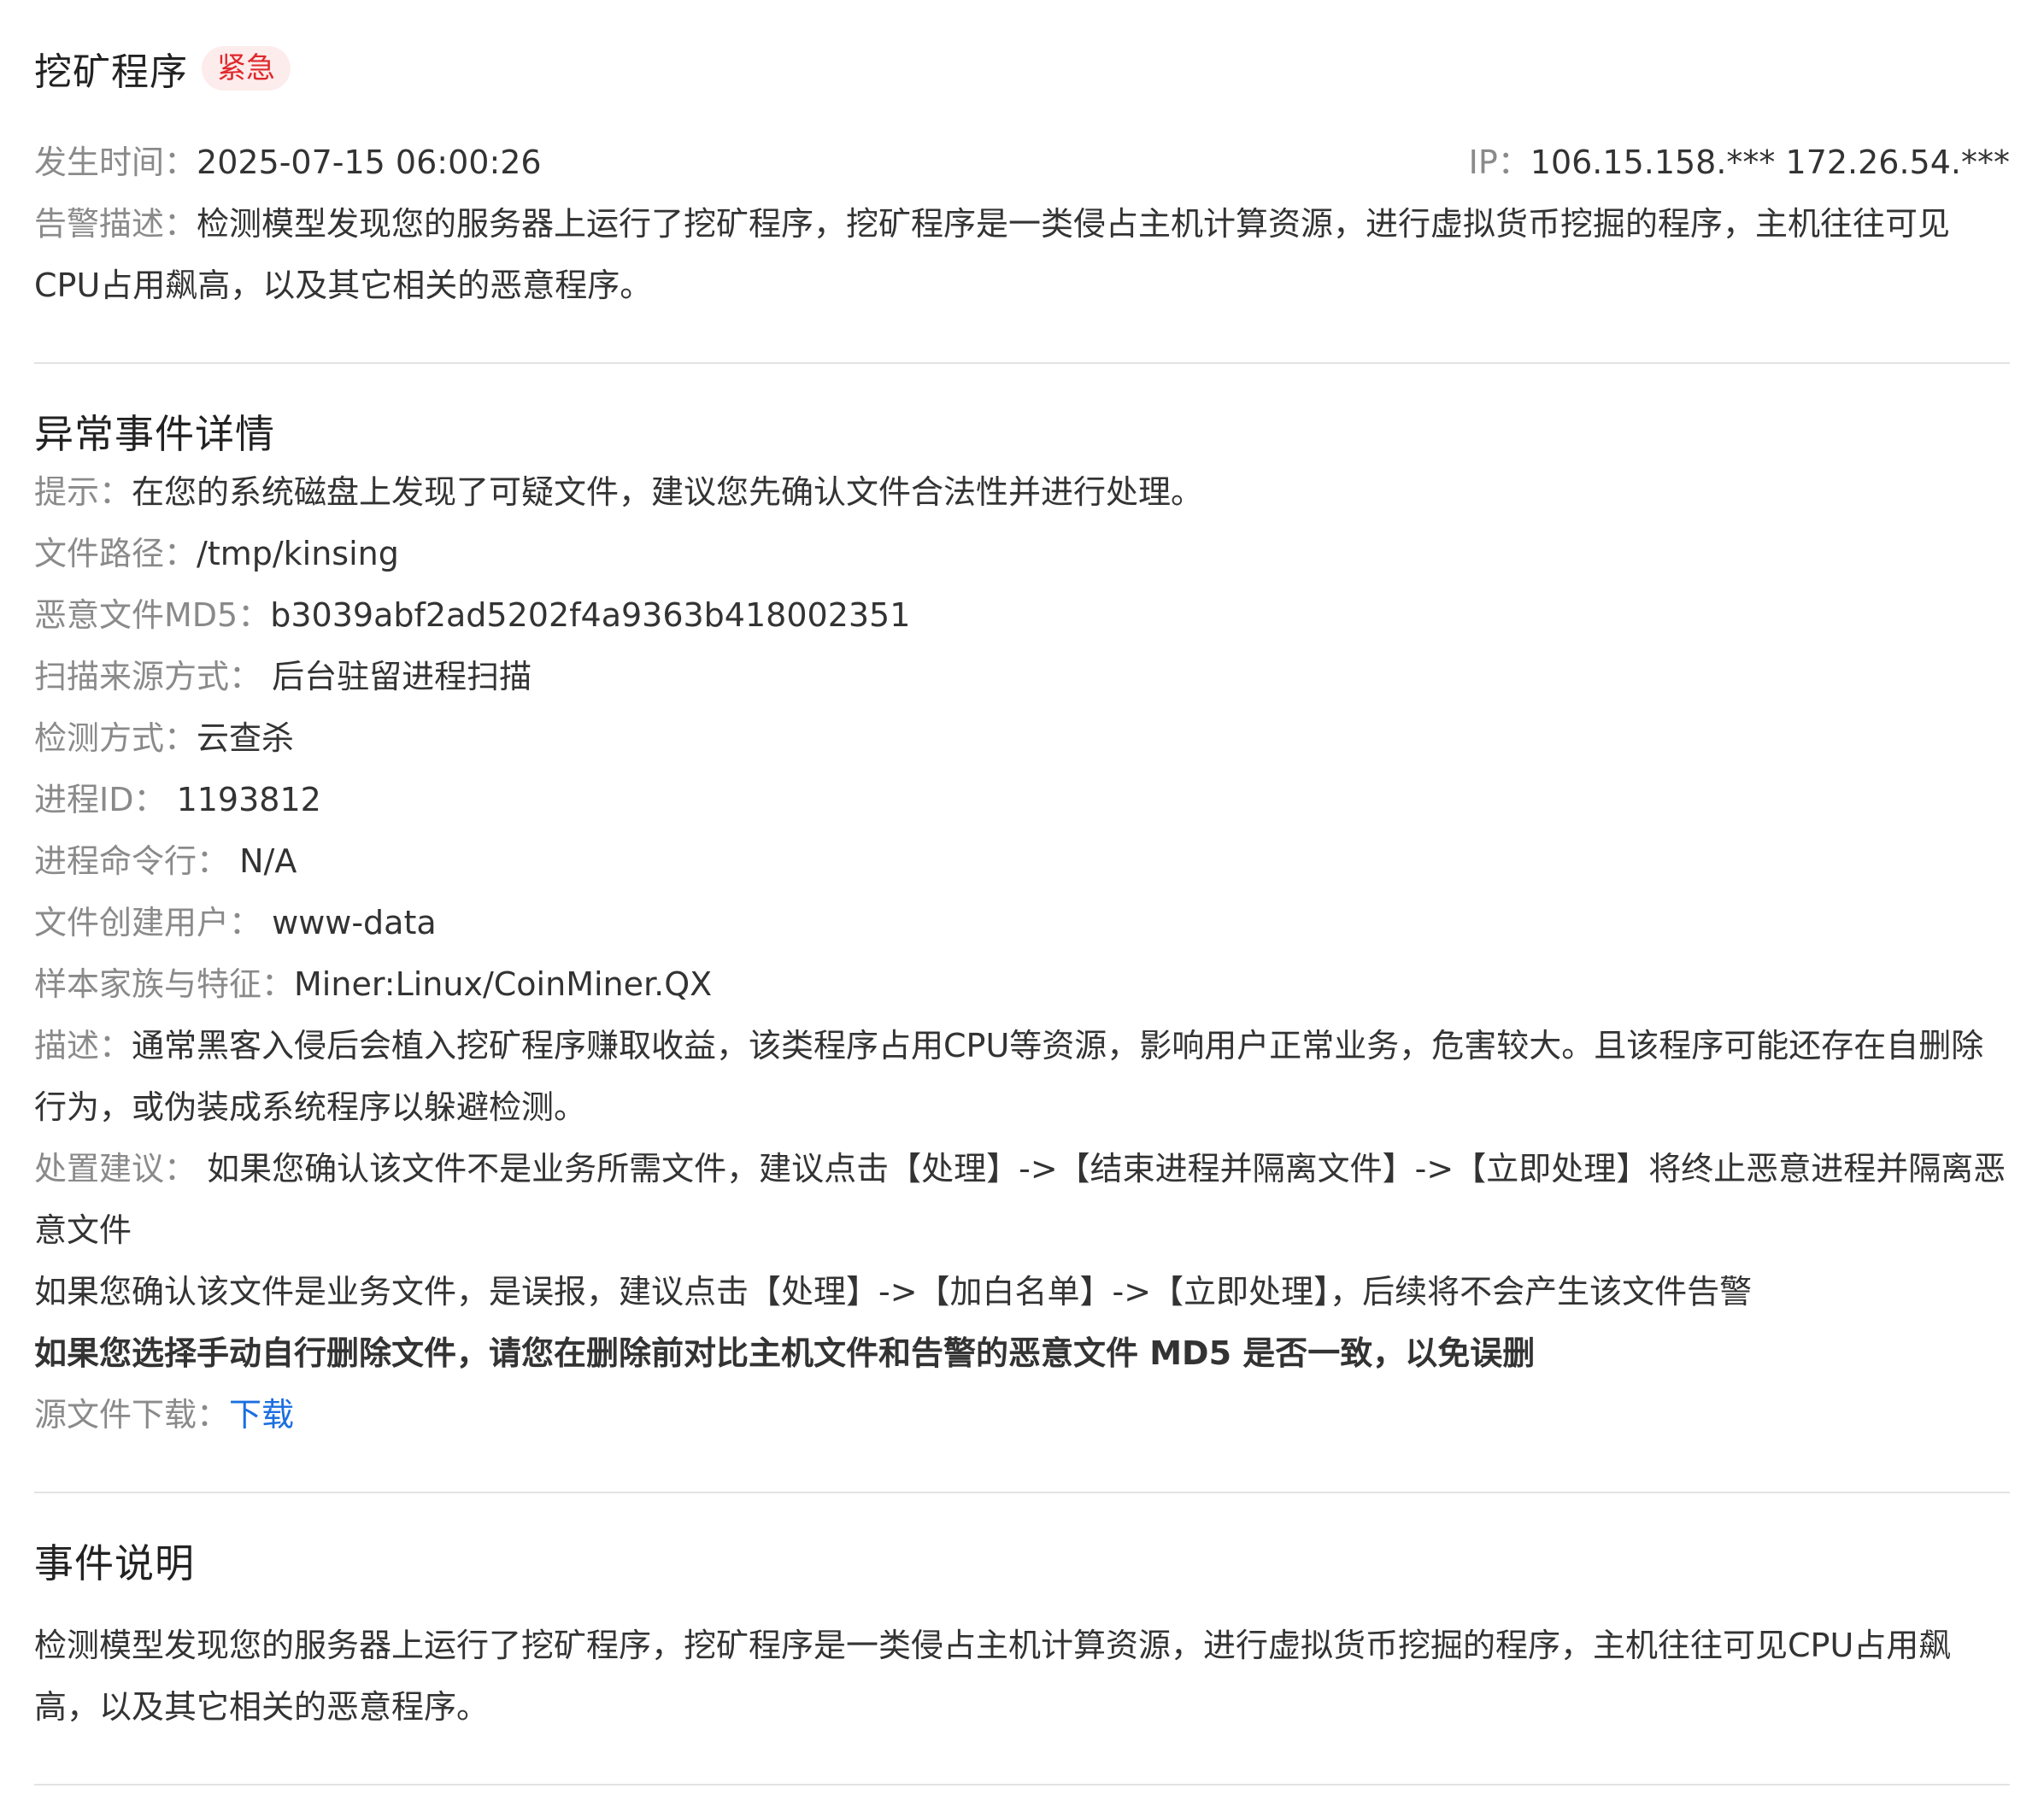 This screenshot has height=1806, width=2044. Describe the element at coordinates (154, 434) in the screenshot. I see `details-section-title: 异常事件详情` at that location.